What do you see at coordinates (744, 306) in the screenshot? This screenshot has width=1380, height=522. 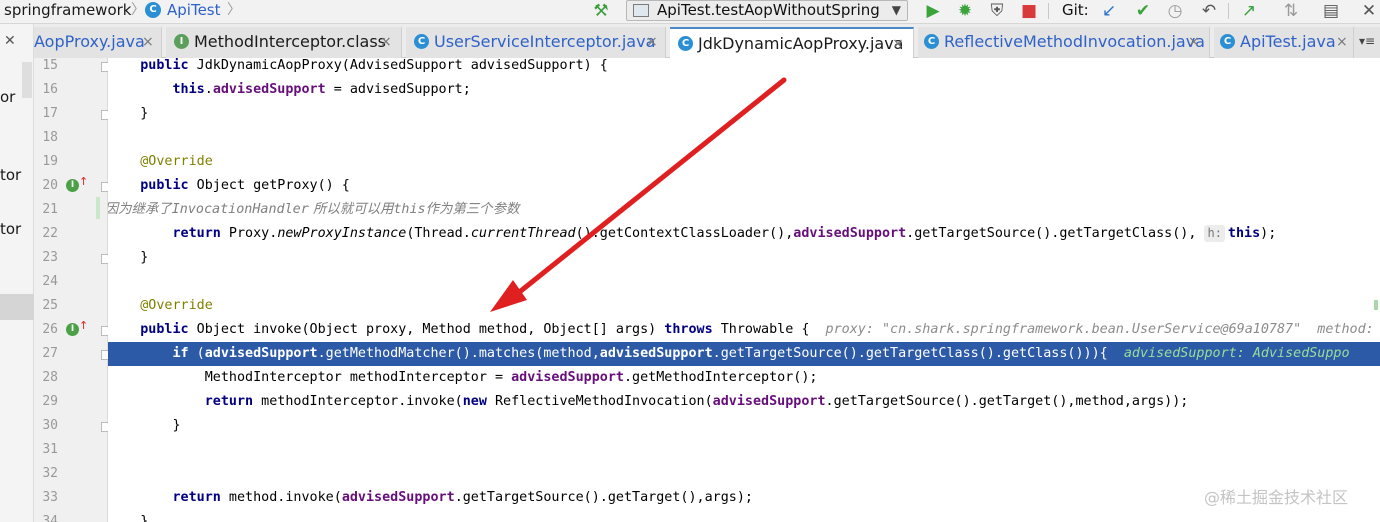 I see `code-line-25: @Override` at bounding box center [744, 306].